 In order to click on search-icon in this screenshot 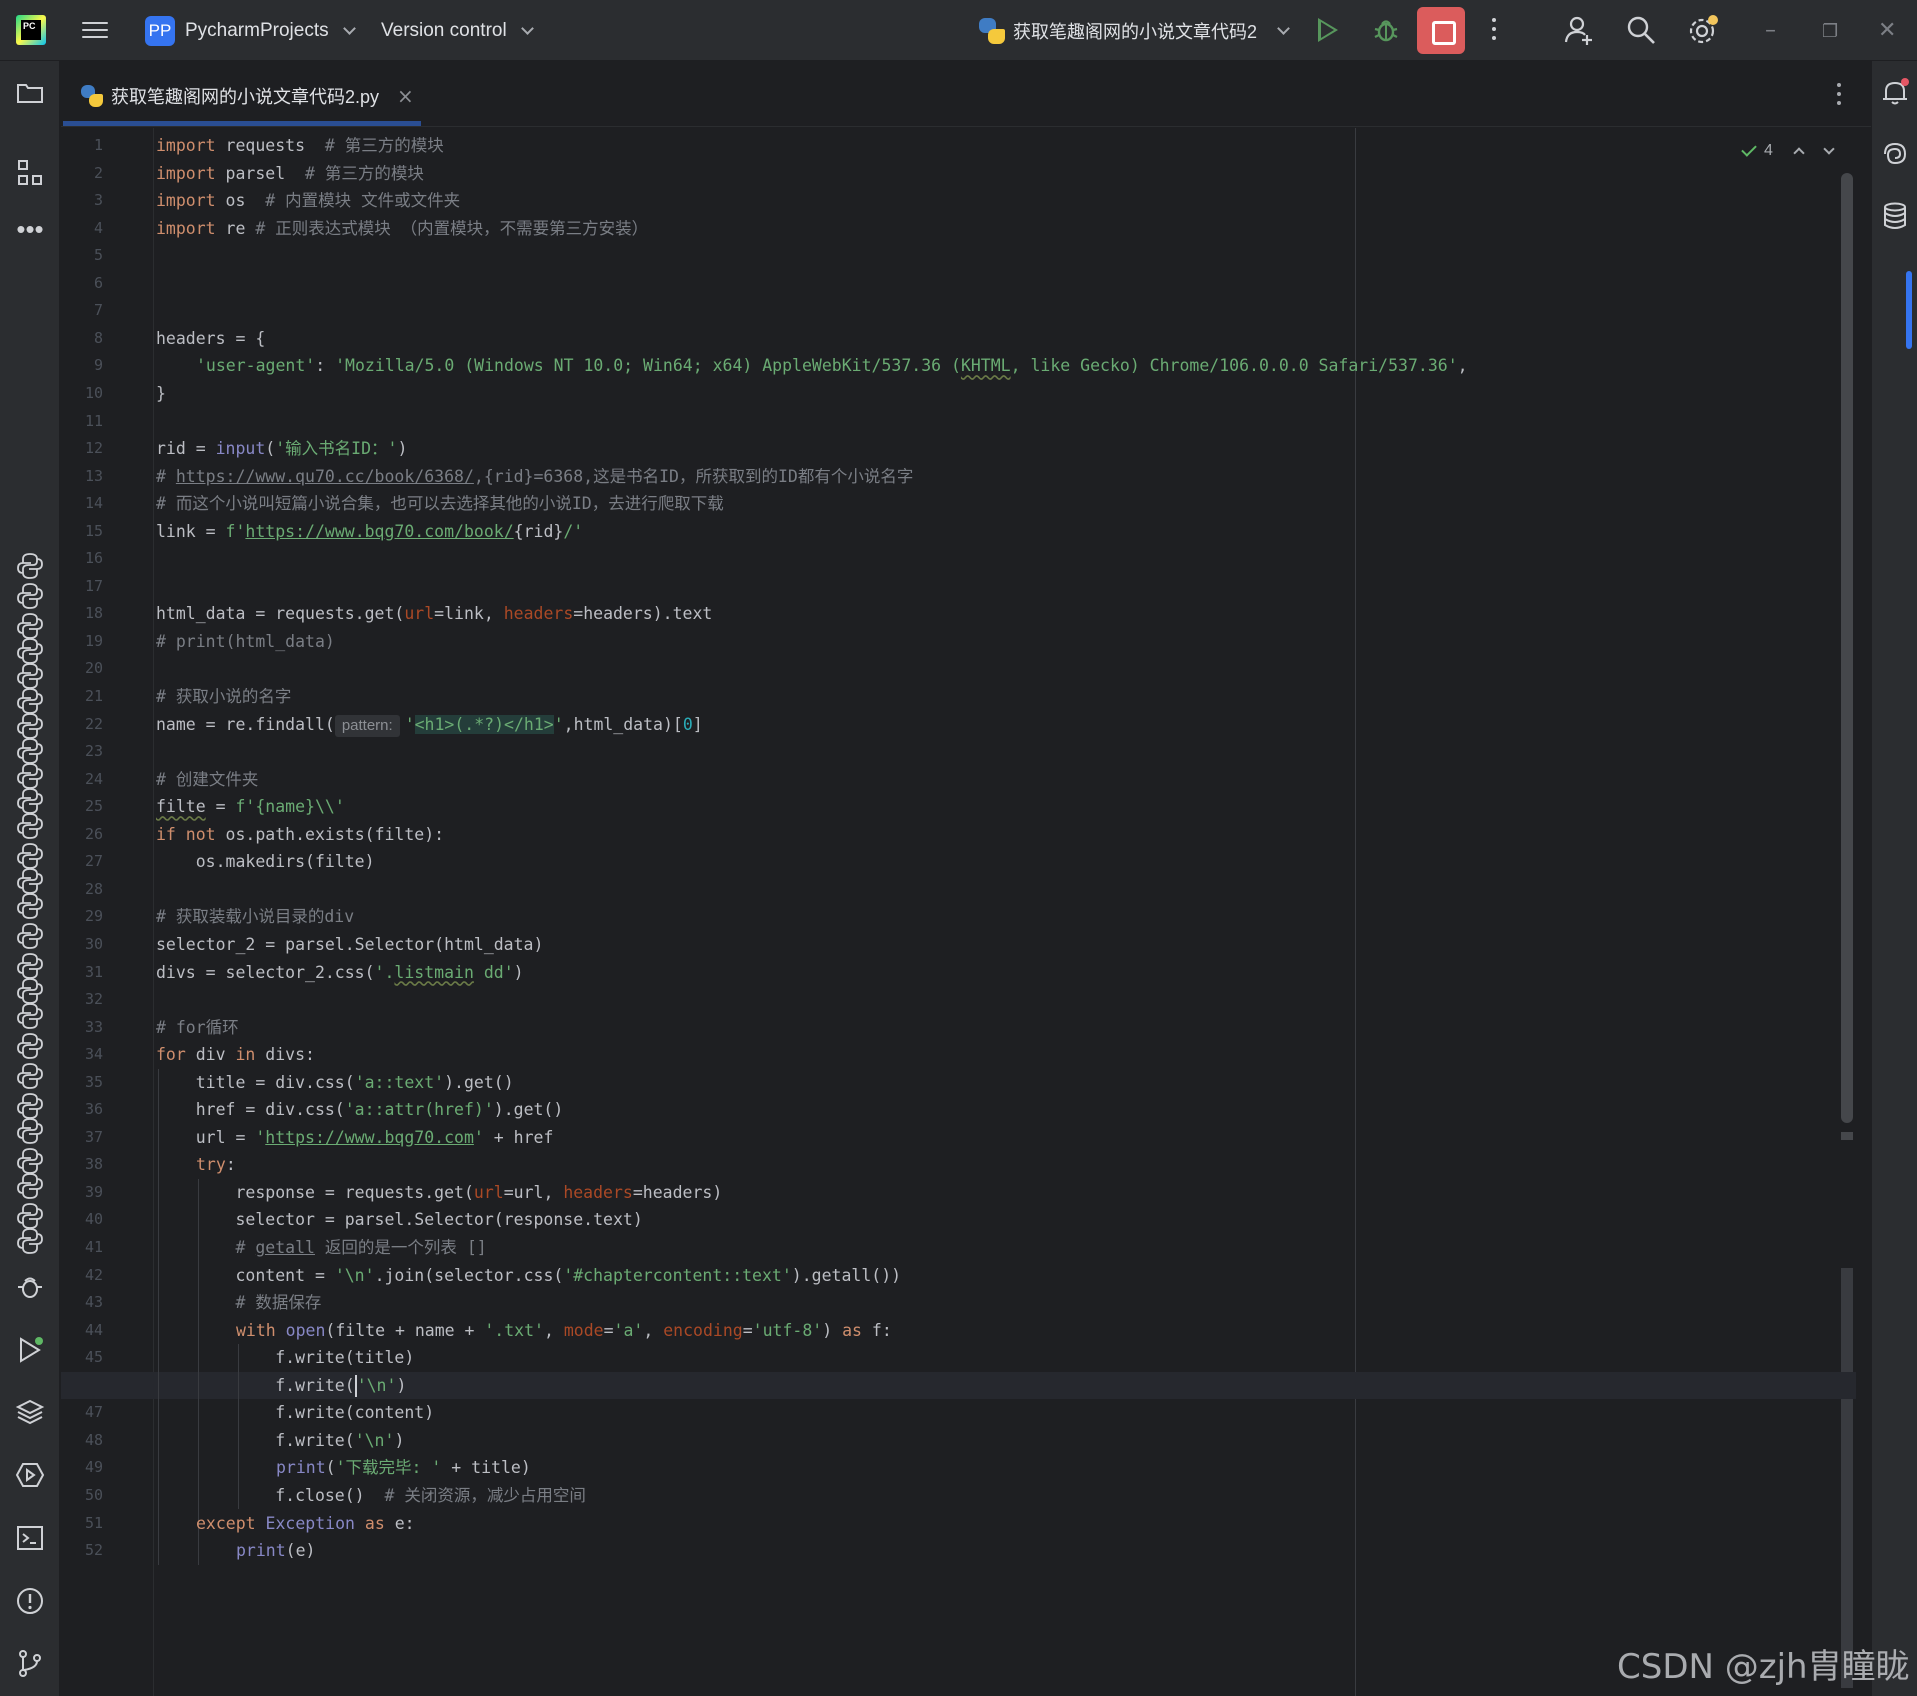, I will do `click(1641, 30)`.